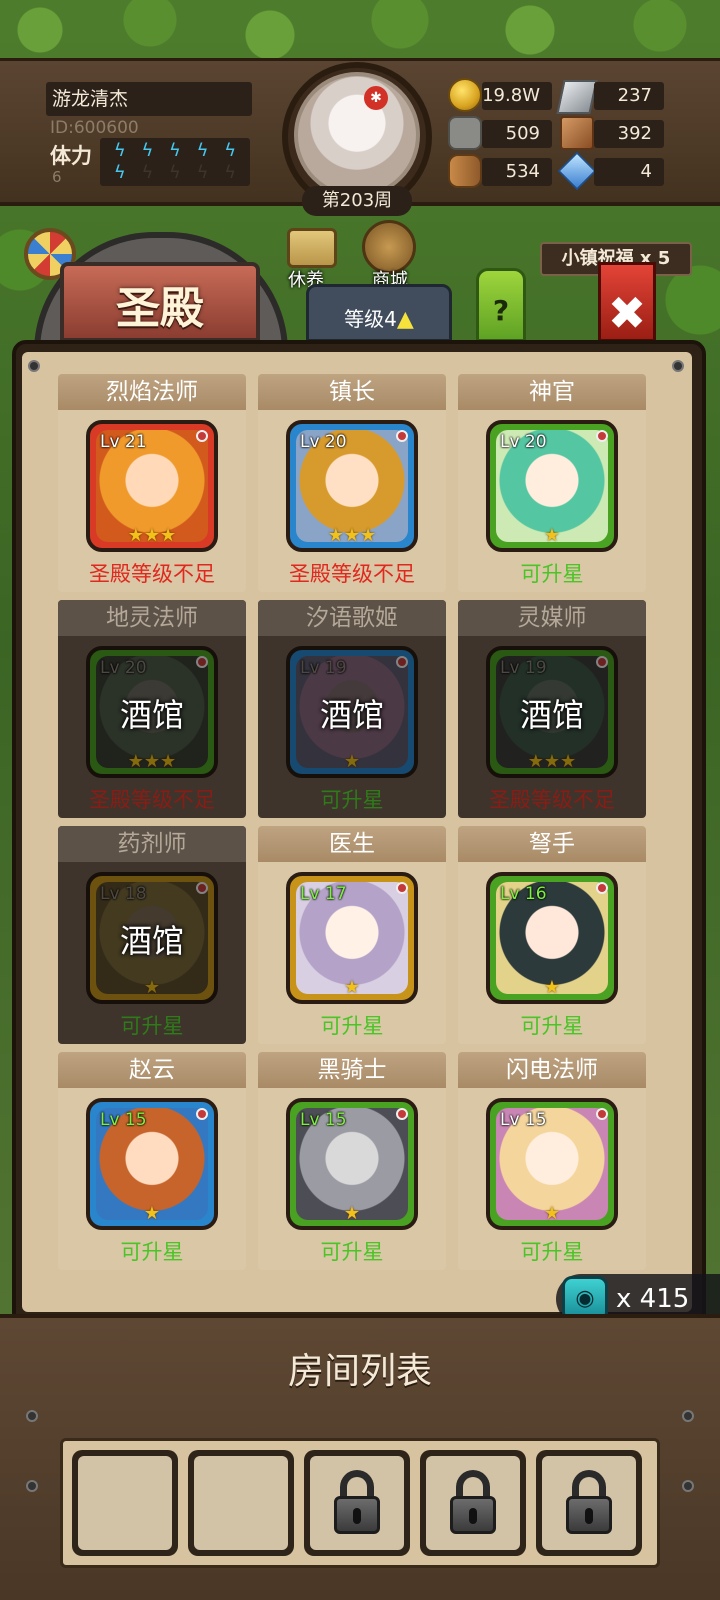 The image size is (720, 1600). What do you see at coordinates (160, 308) in the screenshot?
I see `temple-title: 圣殿` at bounding box center [160, 308].